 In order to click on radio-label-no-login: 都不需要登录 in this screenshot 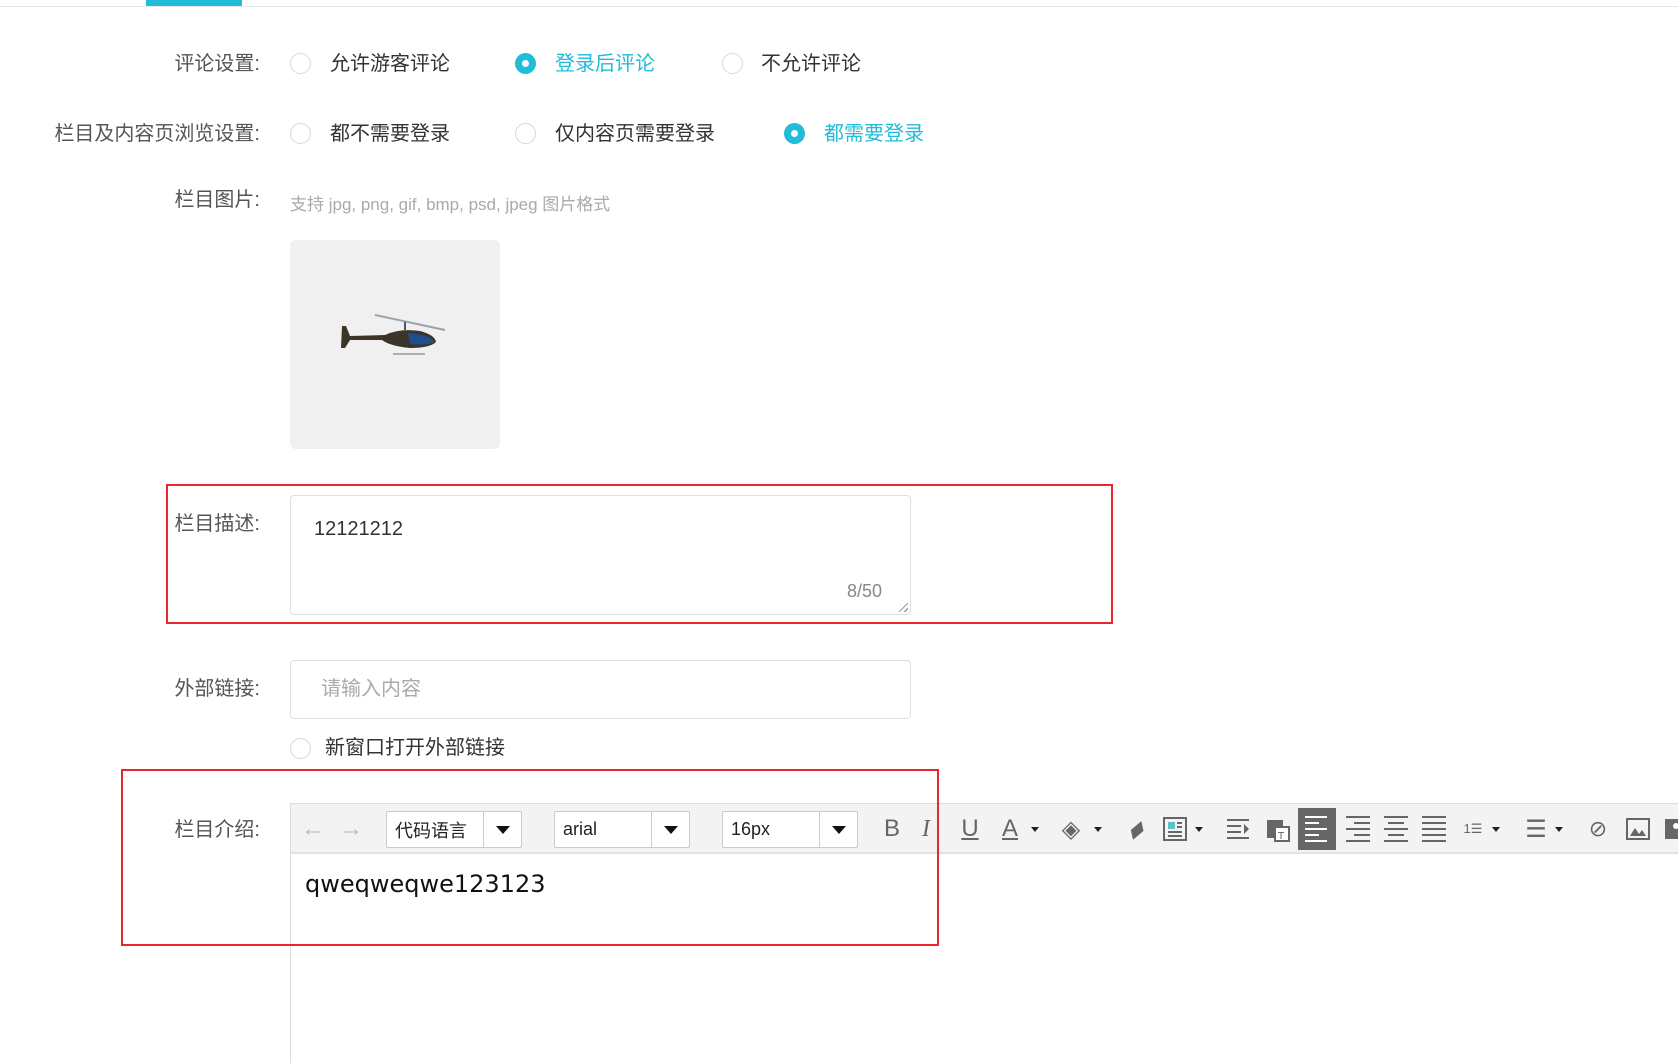, I will do `click(390, 134)`.